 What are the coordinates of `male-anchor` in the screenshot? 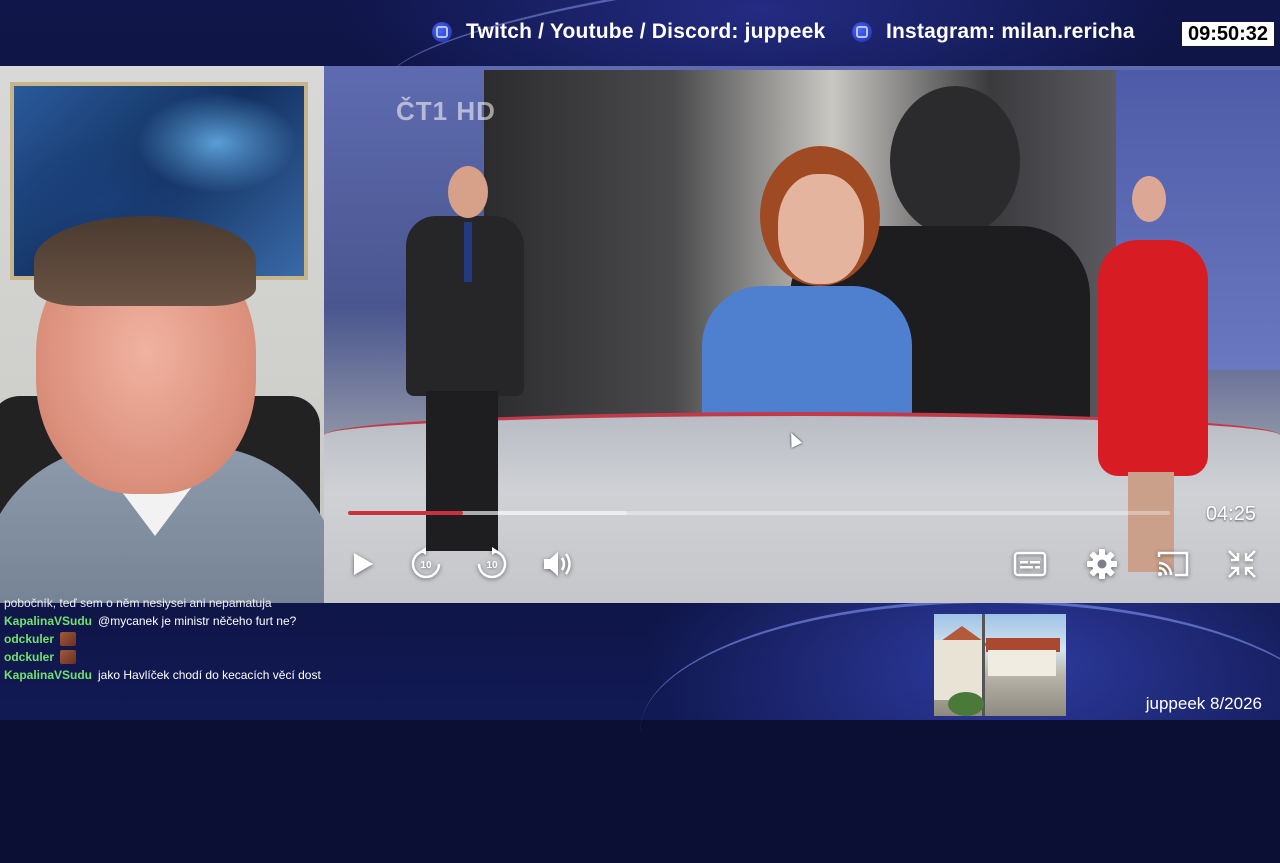 It's located at (458, 361).